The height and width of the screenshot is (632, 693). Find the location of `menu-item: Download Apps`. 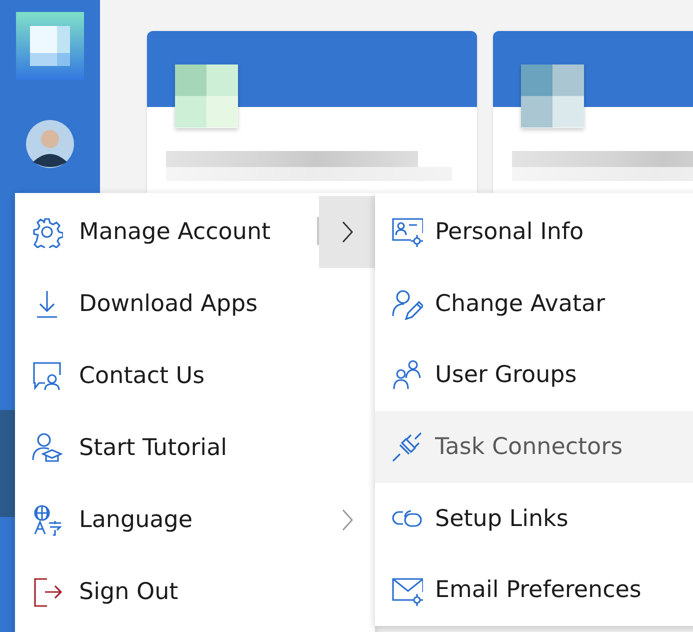

menu-item: Download Apps is located at coordinates (195, 304).